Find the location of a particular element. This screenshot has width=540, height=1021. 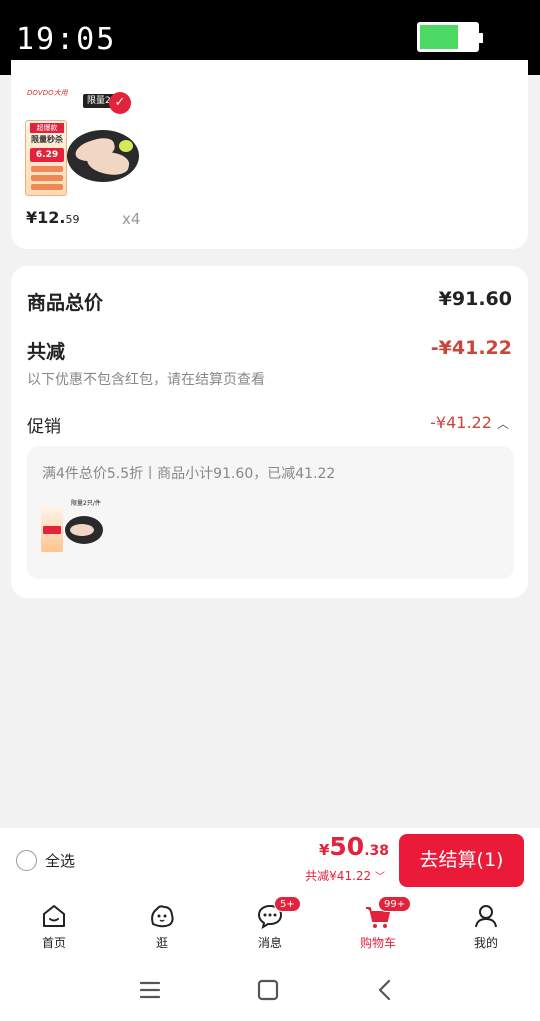

checkout-saved: 共减¥41.22 ﹀ is located at coordinates (345, 875).